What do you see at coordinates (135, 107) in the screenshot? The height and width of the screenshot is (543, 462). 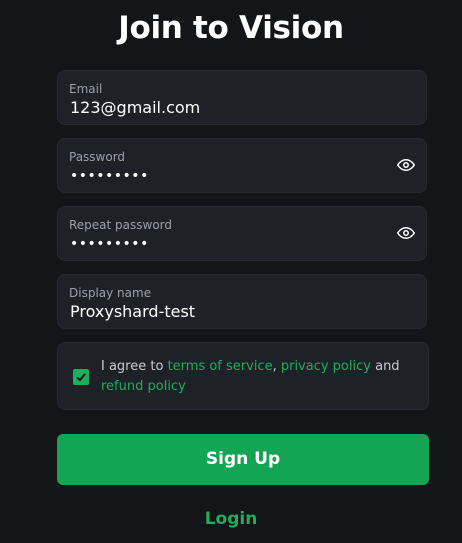 I see `email-value: 123@gmail.com` at bounding box center [135, 107].